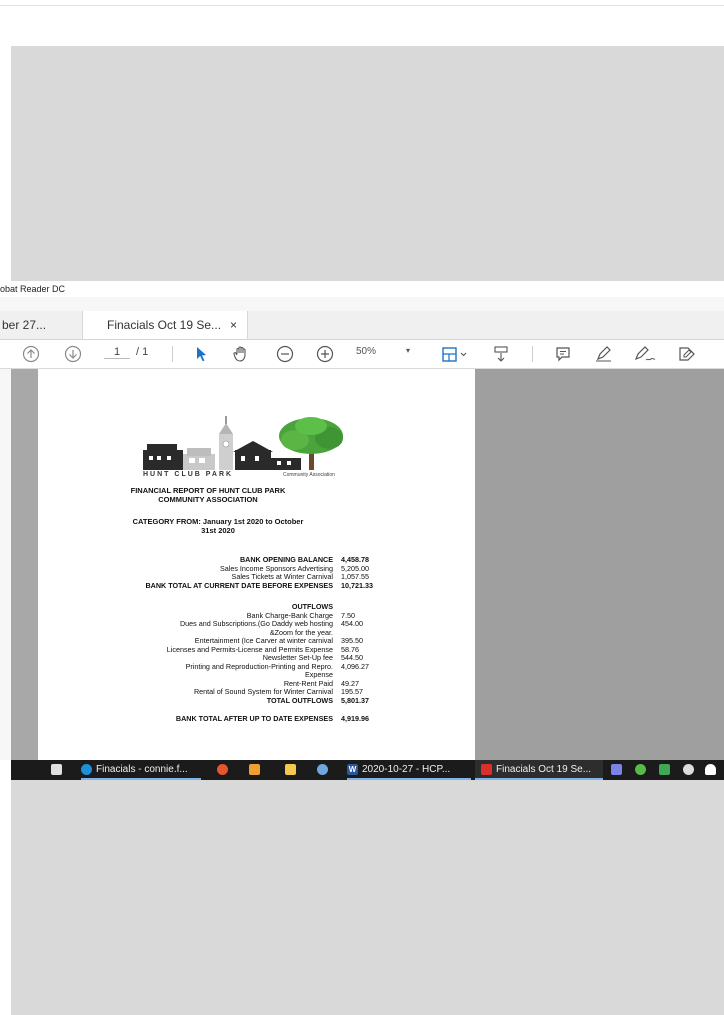  Describe the element at coordinates (712, 770) in the screenshot. I see `onedrive-icon` at that location.